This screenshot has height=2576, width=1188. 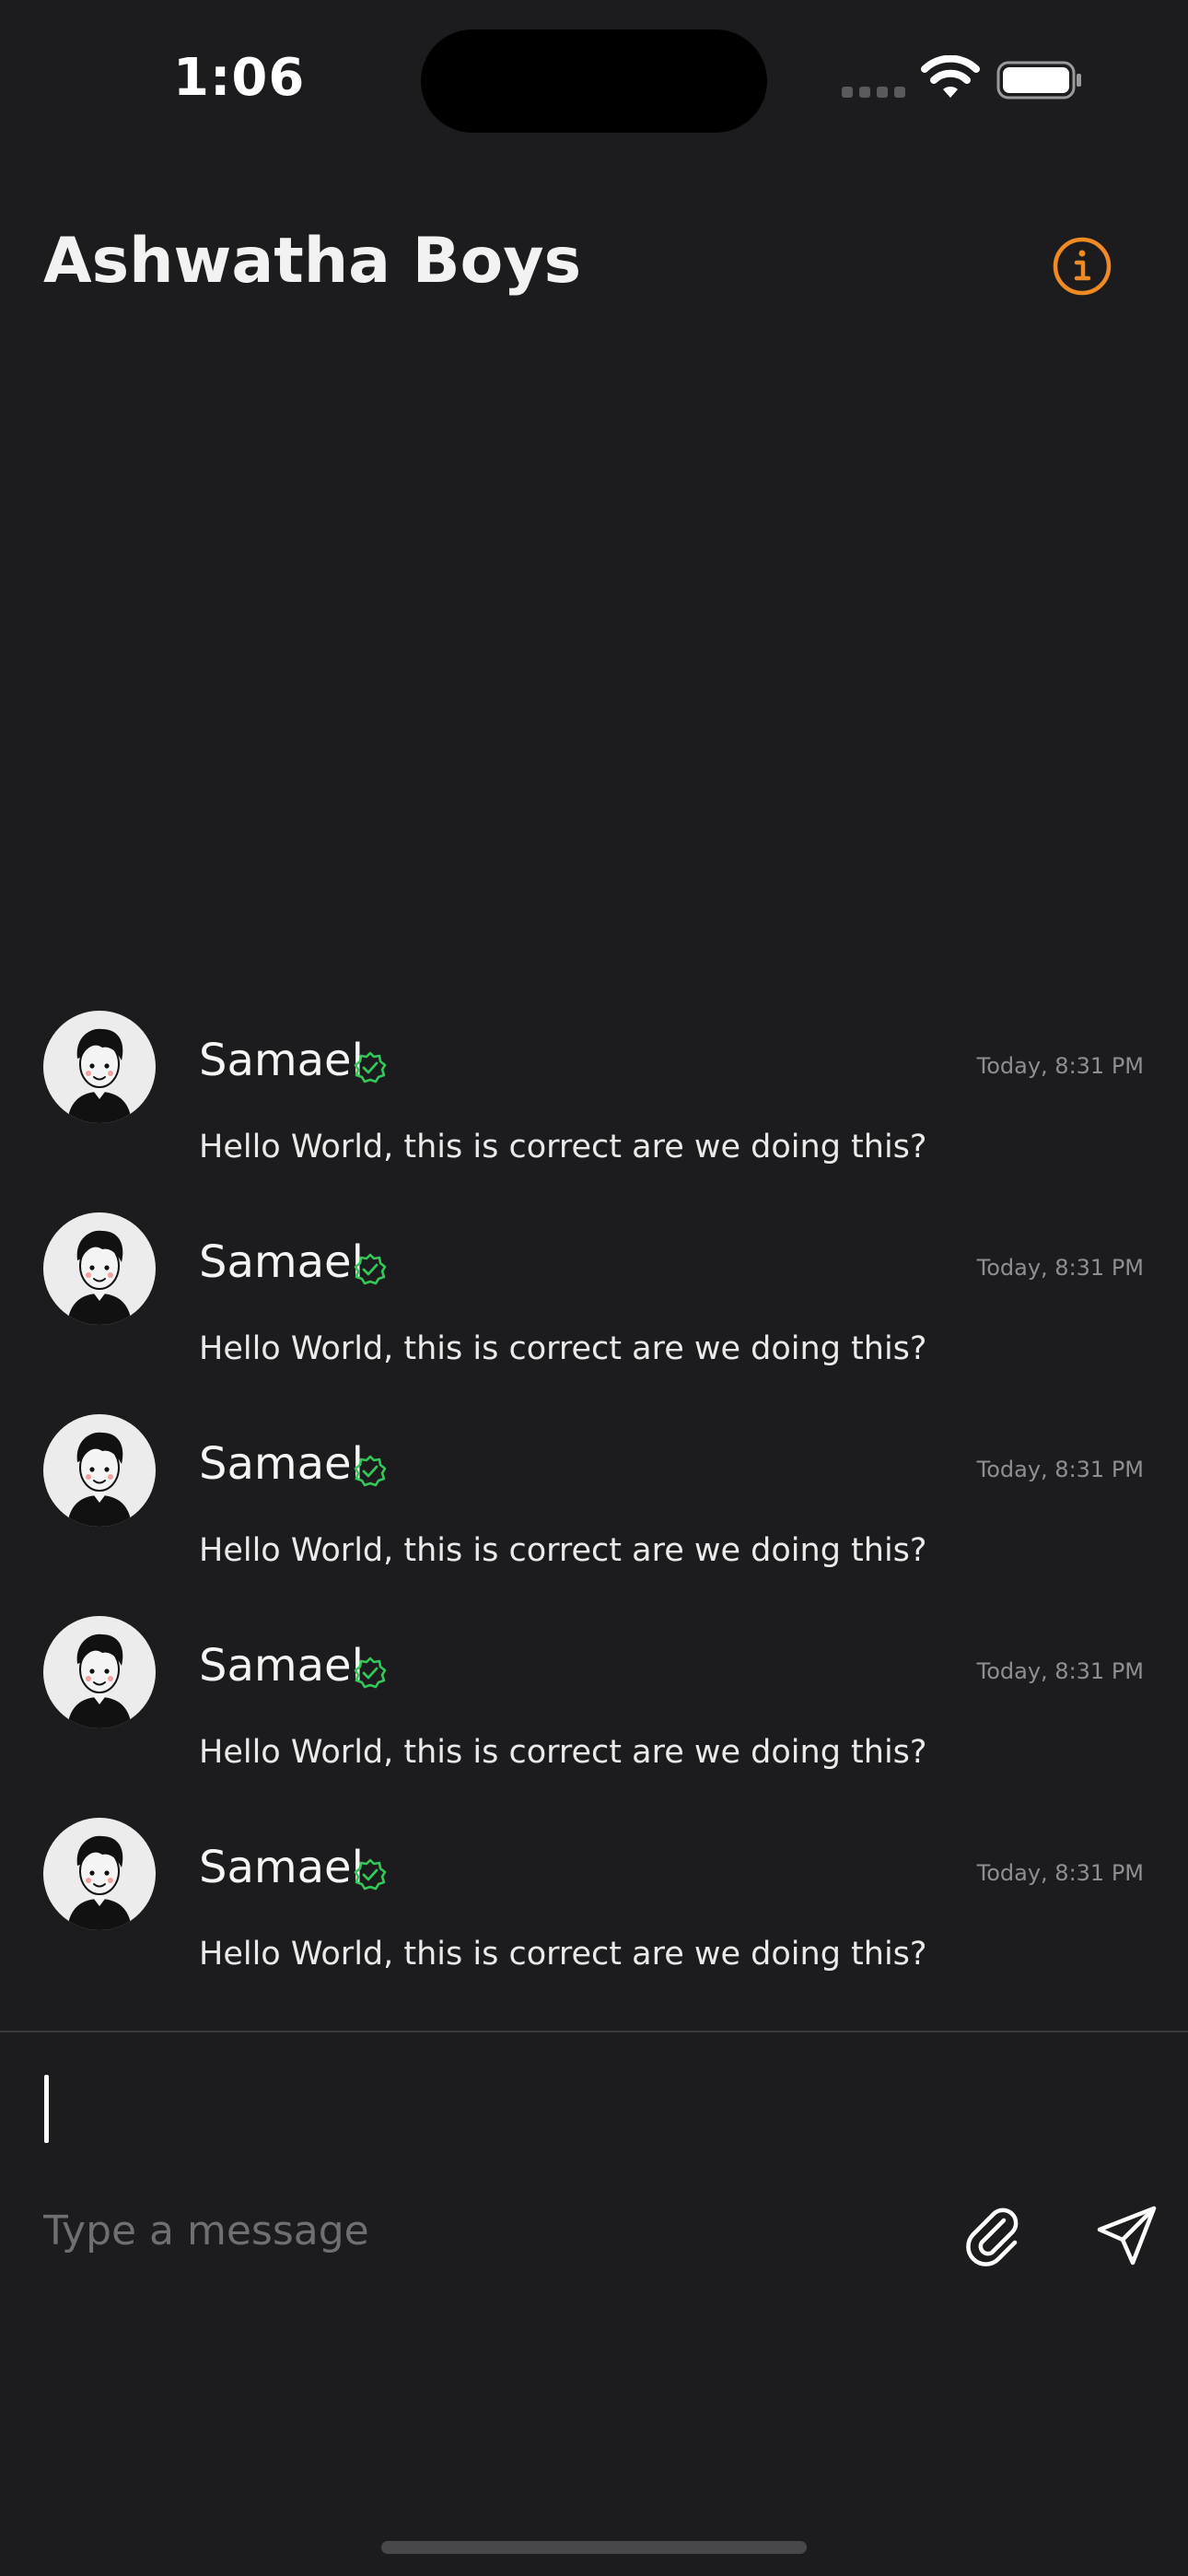 What do you see at coordinates (312, 261) in the screenshot?
I see `chat-title: Ashwatha Boys` at bounding box center [312, 261].